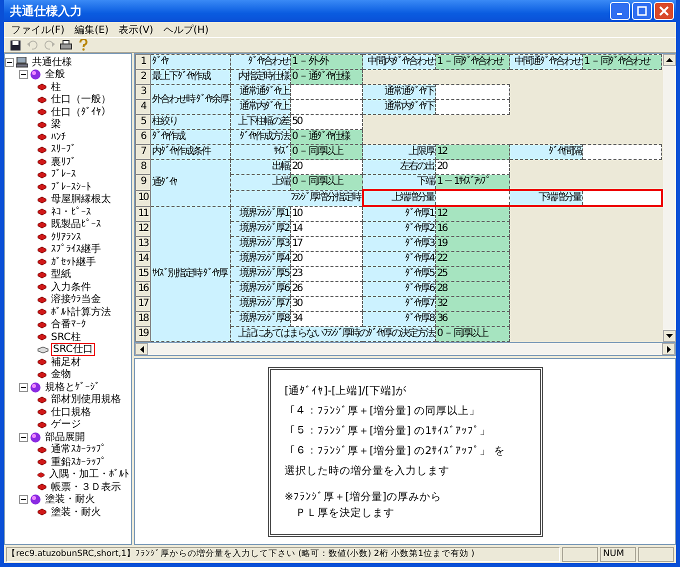 This screenshot has width=680, height=567. What do you see at coordinates (260, 319) in the screenshot?
I see `field-label: 境界ﾌﾗﾝｼﾞ厚8` at bounding box center [260, 319].